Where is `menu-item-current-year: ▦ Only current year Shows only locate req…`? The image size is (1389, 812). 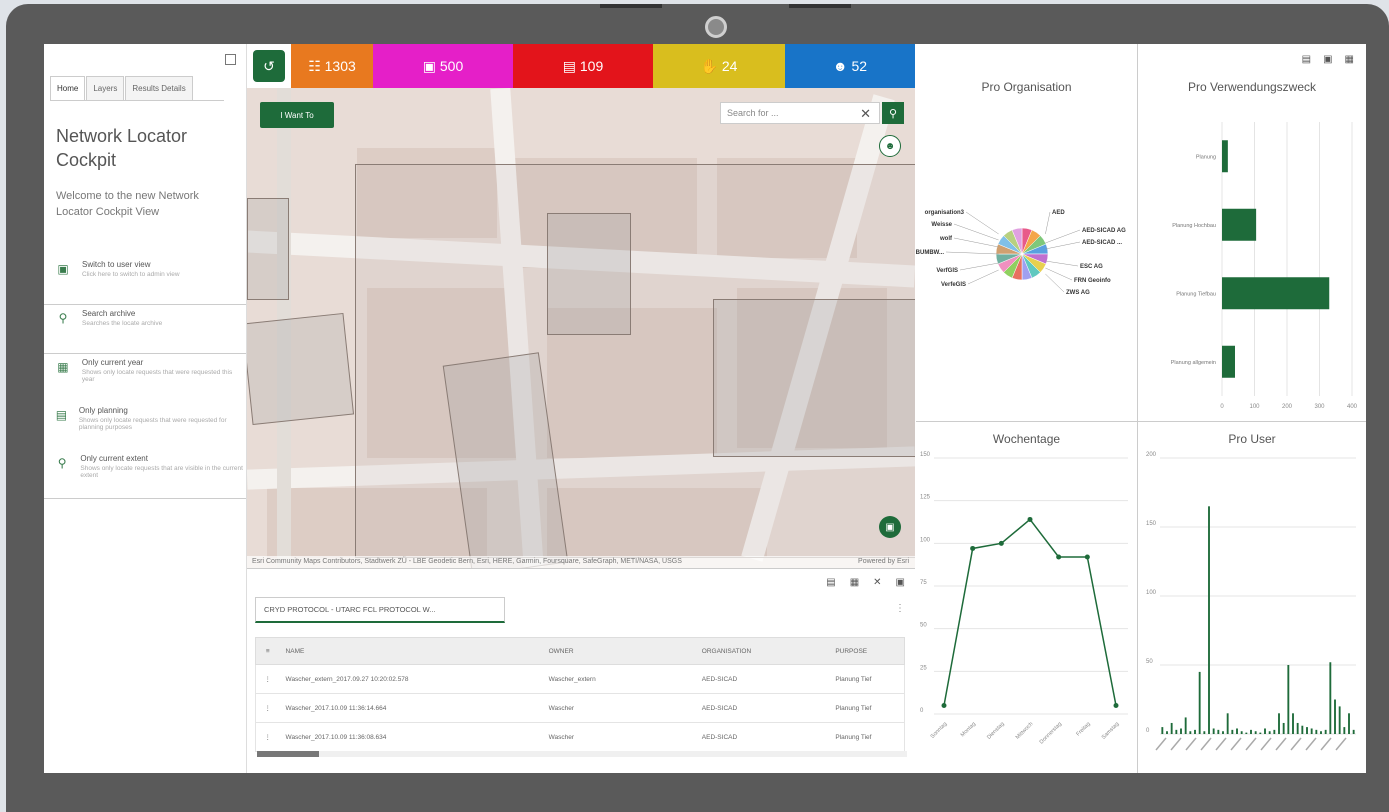
menu-item-current-year: ▦ Only current year Shows only locate req… is located at coordinates (145, 378).